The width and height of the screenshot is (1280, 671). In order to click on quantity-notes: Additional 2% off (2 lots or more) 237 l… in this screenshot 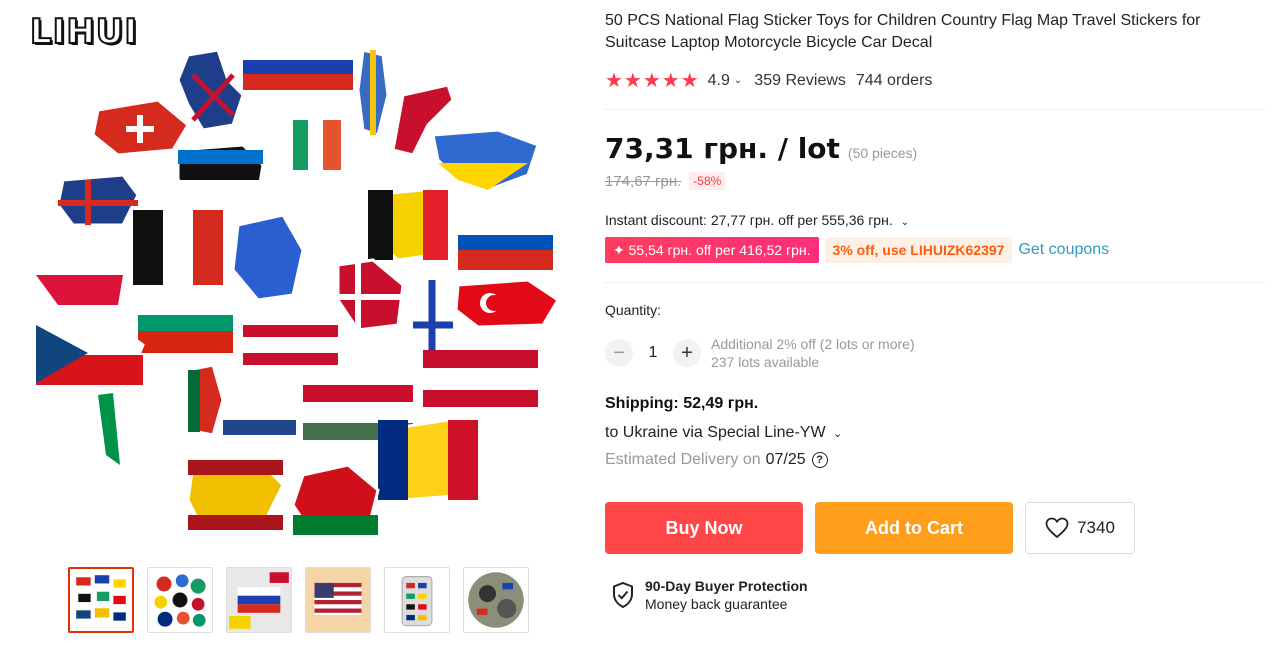, I will do `click(813, 353)`.